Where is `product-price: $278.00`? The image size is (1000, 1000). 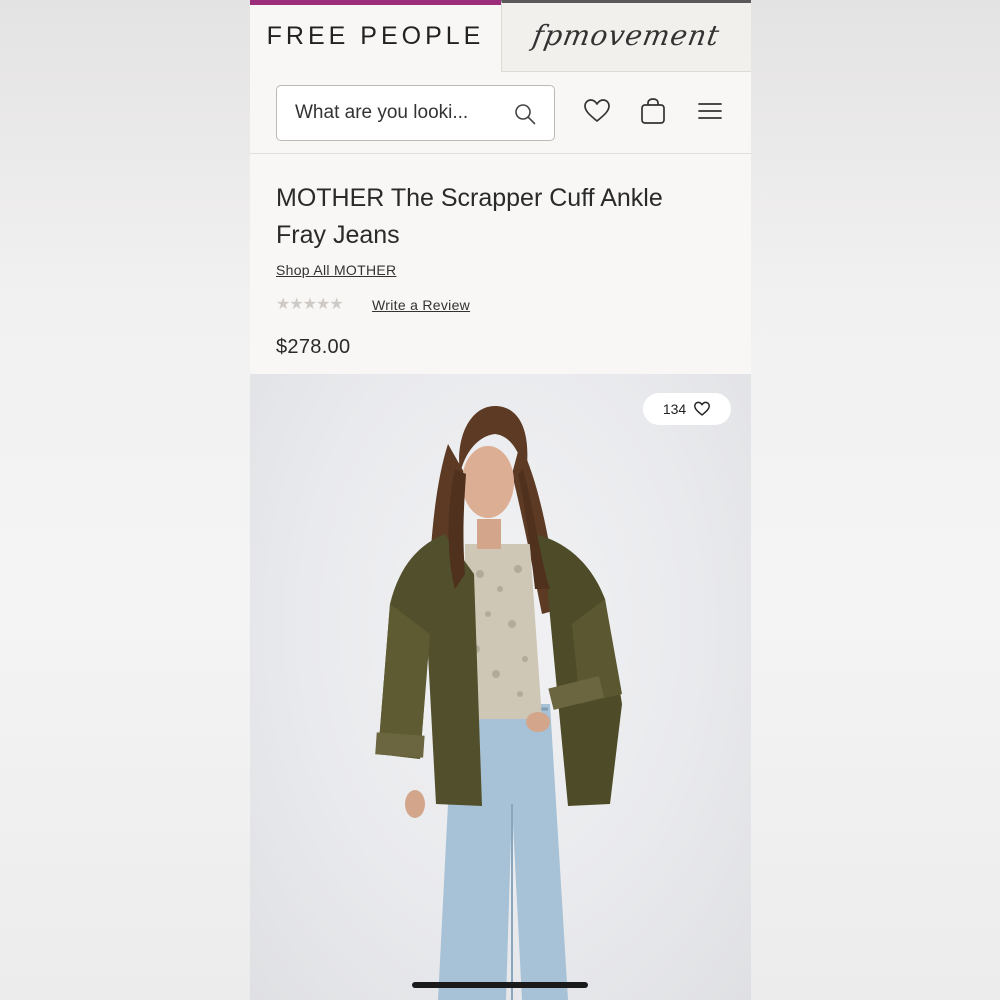
product-price: $278.00 is located at coordinates (313, 347).